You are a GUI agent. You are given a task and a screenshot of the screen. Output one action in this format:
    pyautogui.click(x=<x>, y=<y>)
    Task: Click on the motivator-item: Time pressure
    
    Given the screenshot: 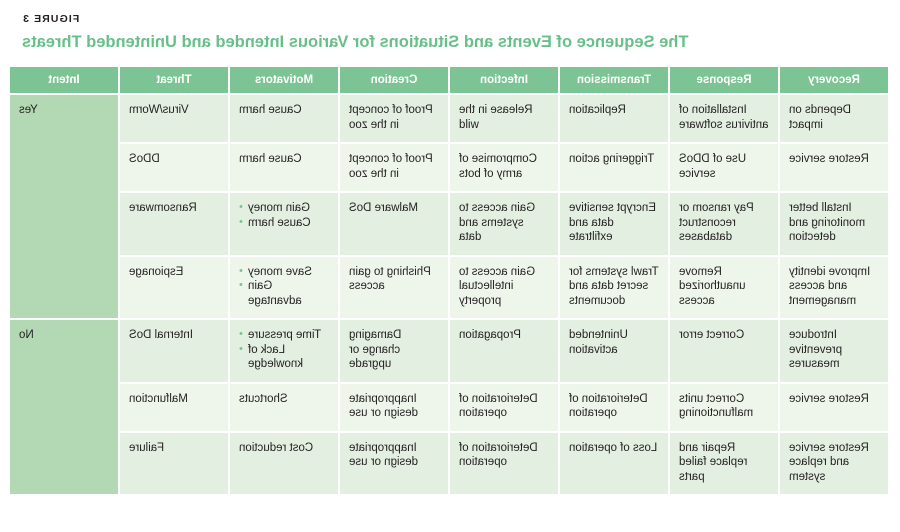 What is the action you would take?
    pyautogui.click(x=284, y=335)
    